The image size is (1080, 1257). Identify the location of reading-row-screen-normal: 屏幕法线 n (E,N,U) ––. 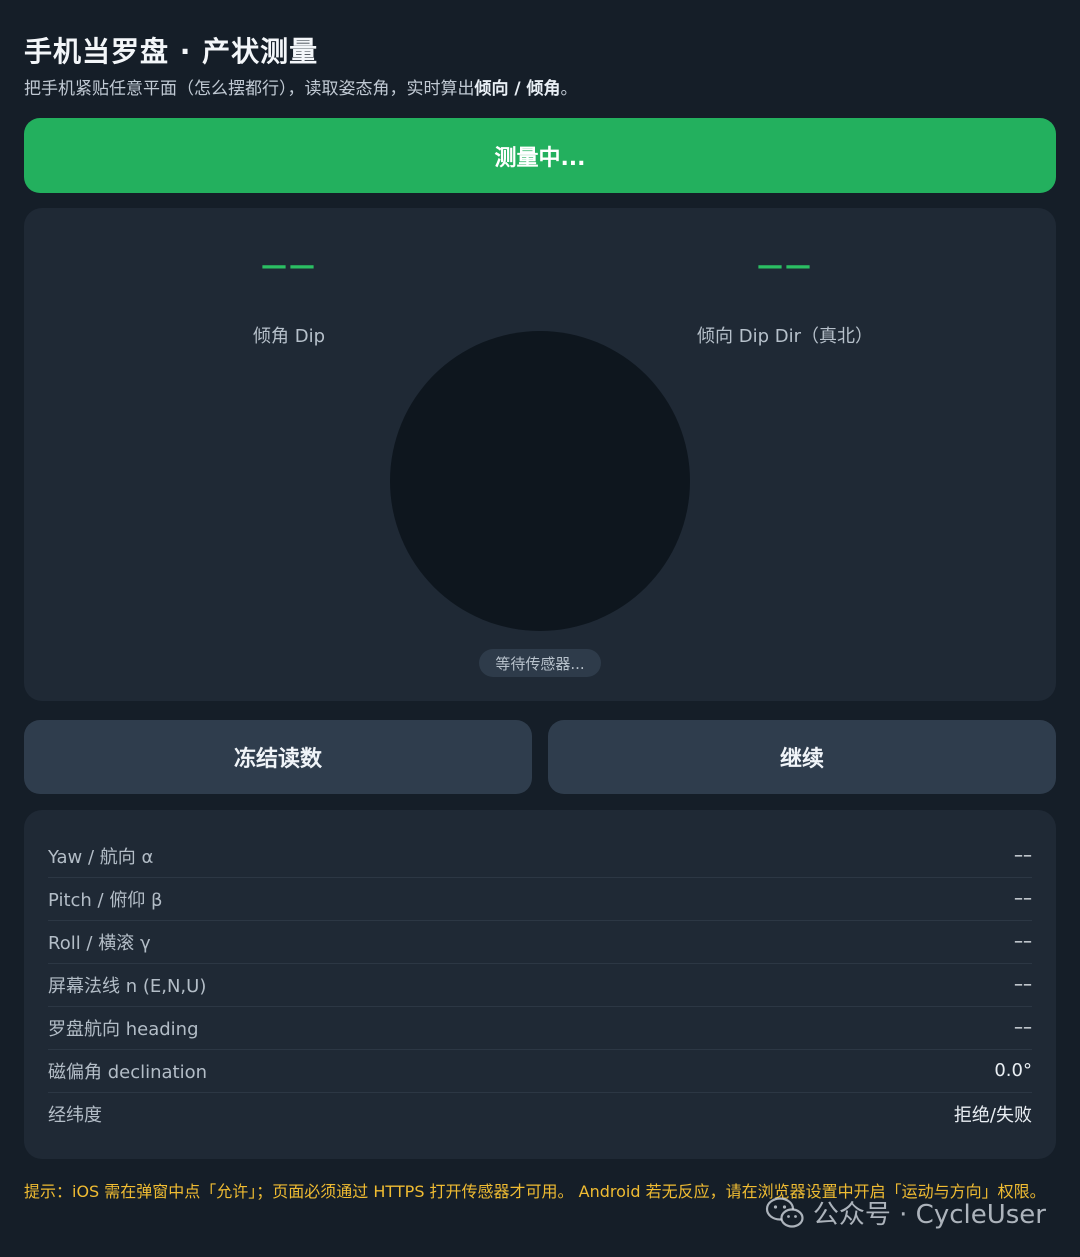
(540, 985).